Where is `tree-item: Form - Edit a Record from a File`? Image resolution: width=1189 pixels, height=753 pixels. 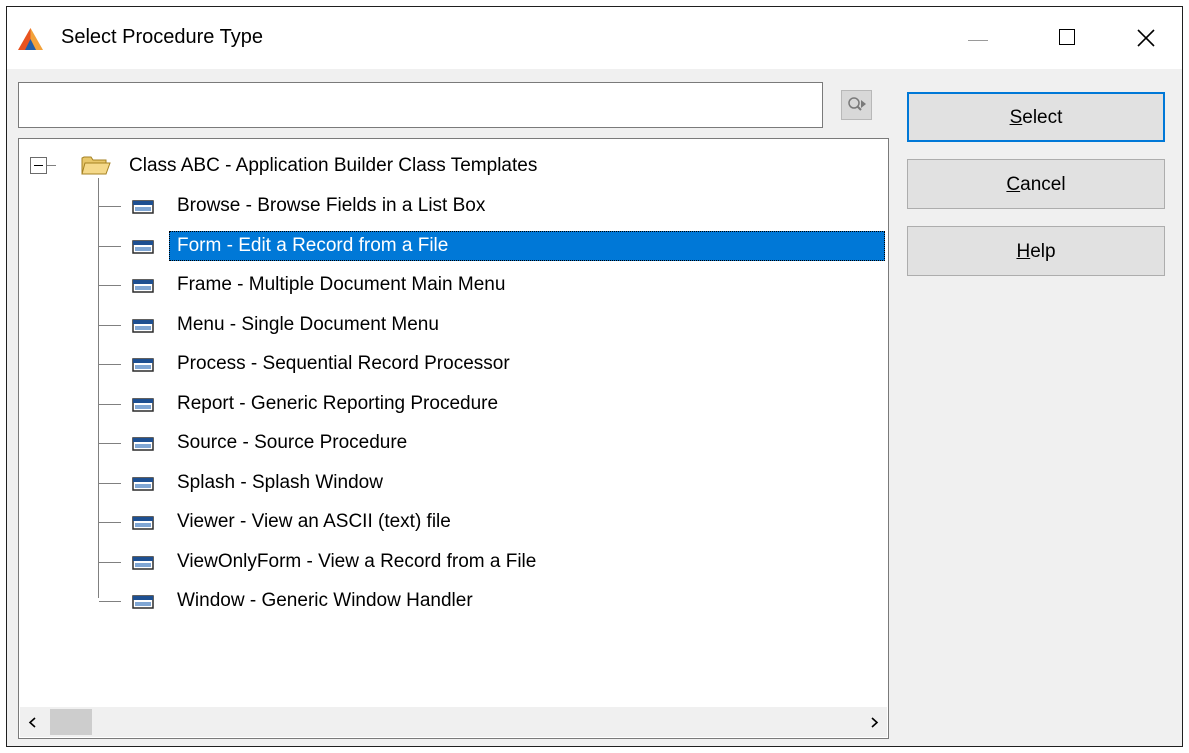 tree-item: Form - Edit a Record from a File is located at coordinates (453, 245).